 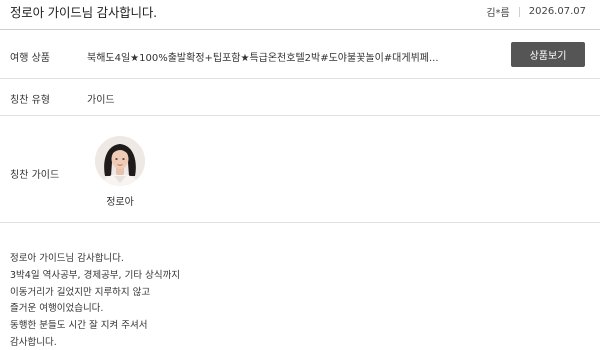 What do you see at coordinates (300, 222) in the screenshot?
I see `guide-divider` at bounding box center [300, 222].